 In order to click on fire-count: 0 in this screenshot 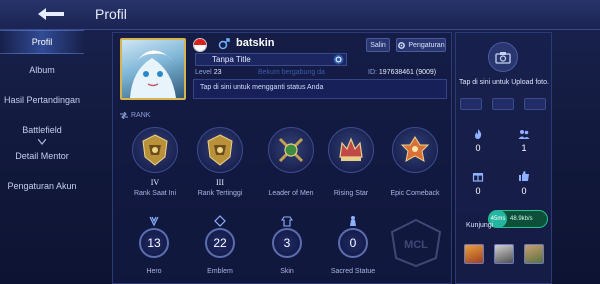, I will do `click(478, 148)`.